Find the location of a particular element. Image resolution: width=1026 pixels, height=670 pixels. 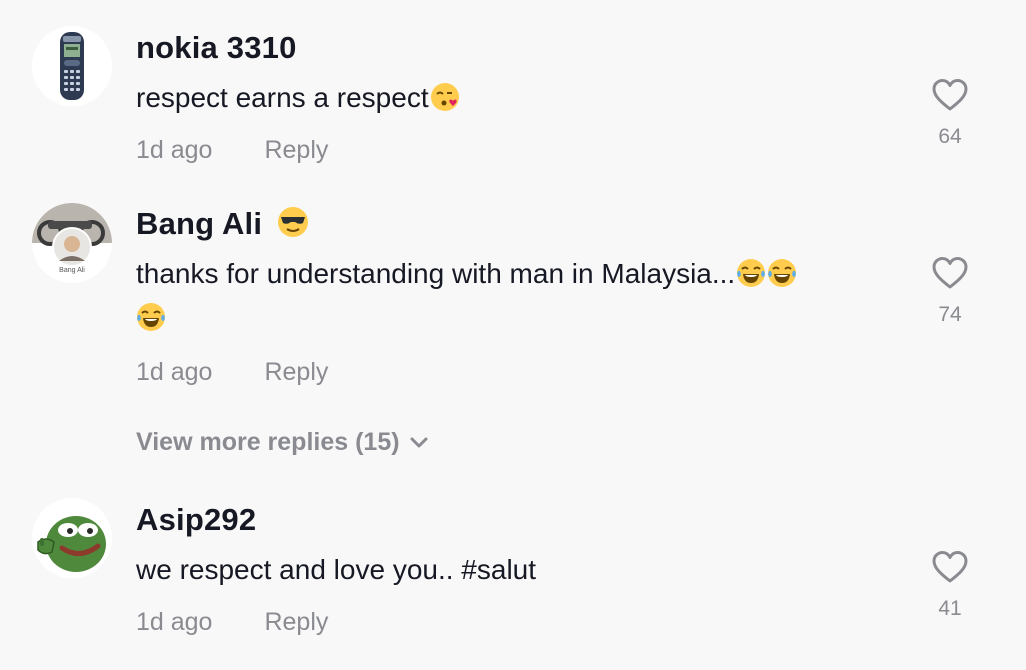

username: Bang Ali is located at coordinates (222, 224).